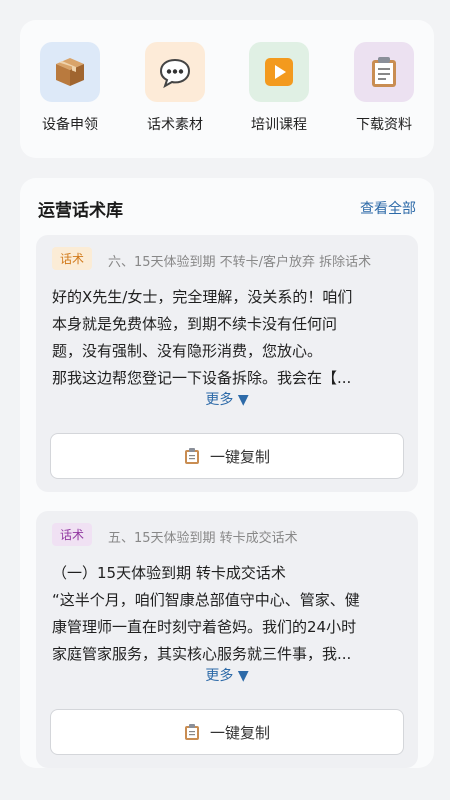 The width and height of the screenshot is (450, 800). I want to click on quick-action-script-material: 话术素材, so click(175, 88).